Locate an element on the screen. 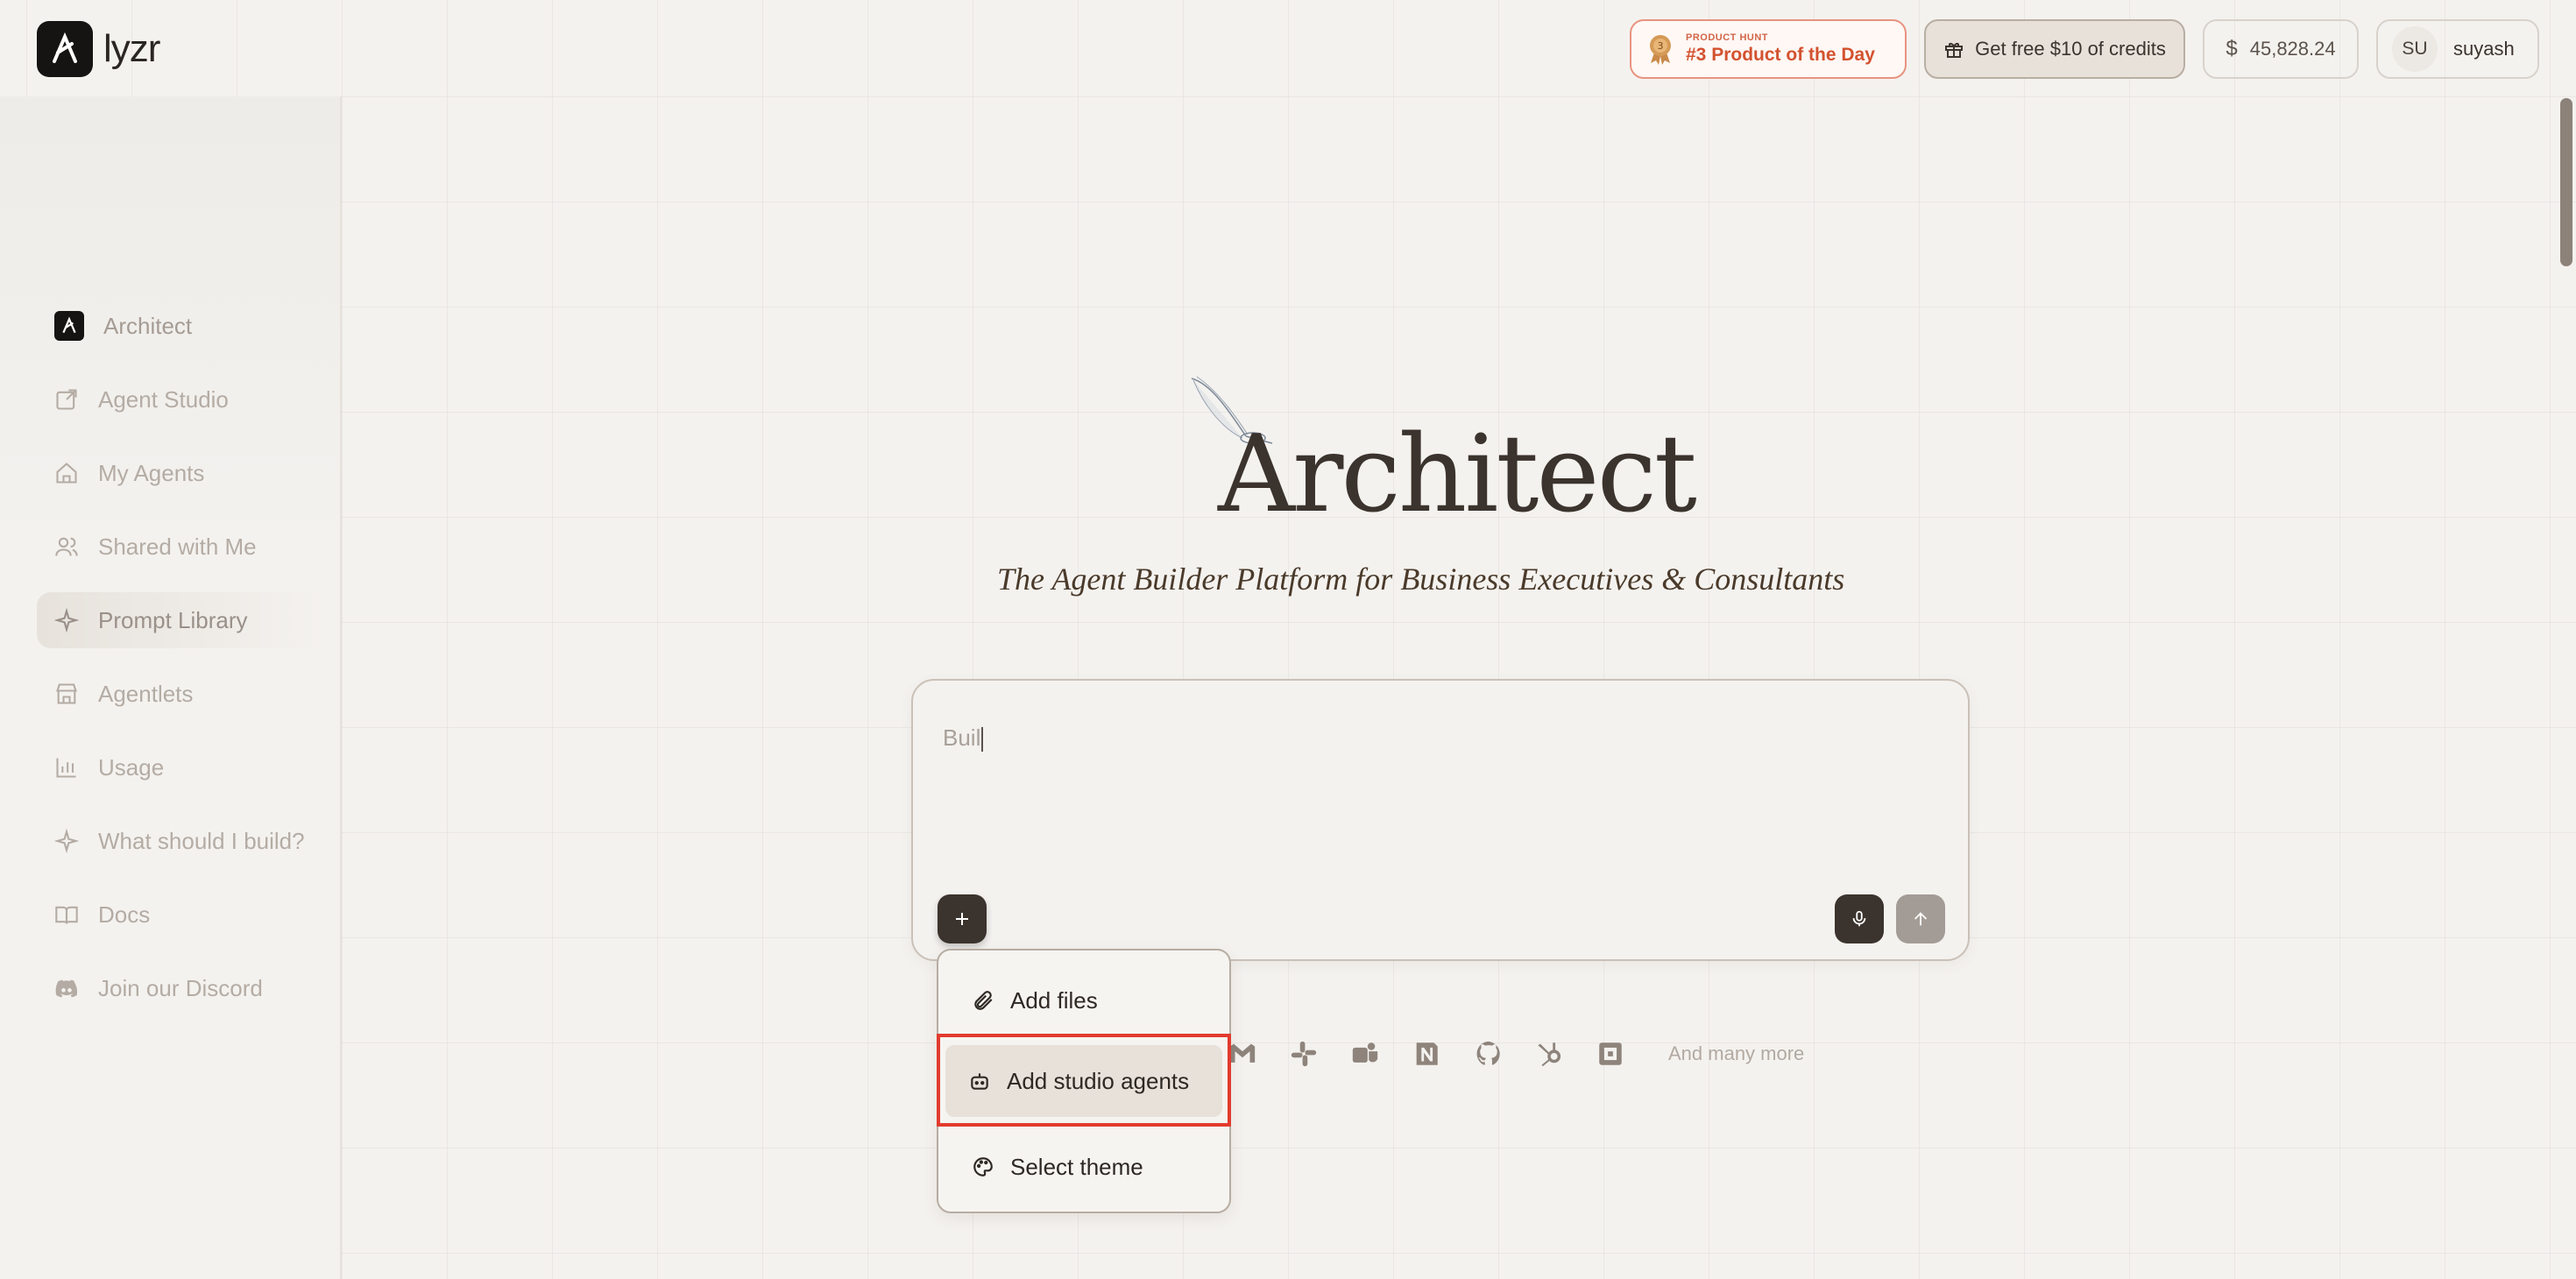  page-title: Architect is located at coordinates (1457, 474).